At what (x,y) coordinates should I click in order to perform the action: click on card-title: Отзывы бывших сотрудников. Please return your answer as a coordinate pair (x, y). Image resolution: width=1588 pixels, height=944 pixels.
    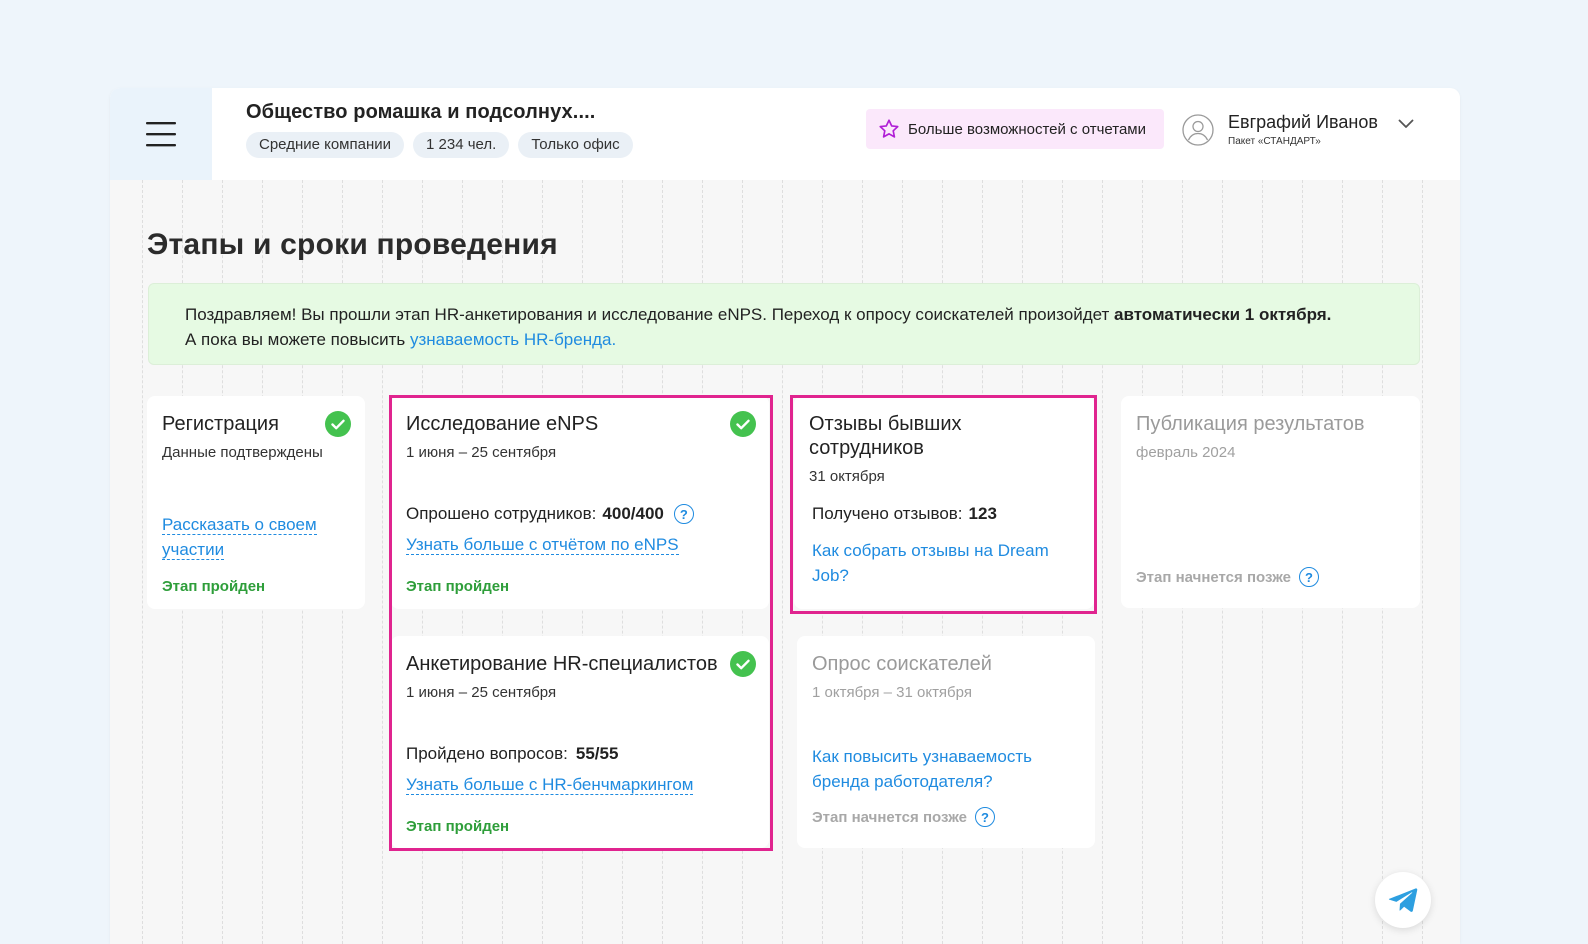
    Looking at the image, I should click on (885, 436).